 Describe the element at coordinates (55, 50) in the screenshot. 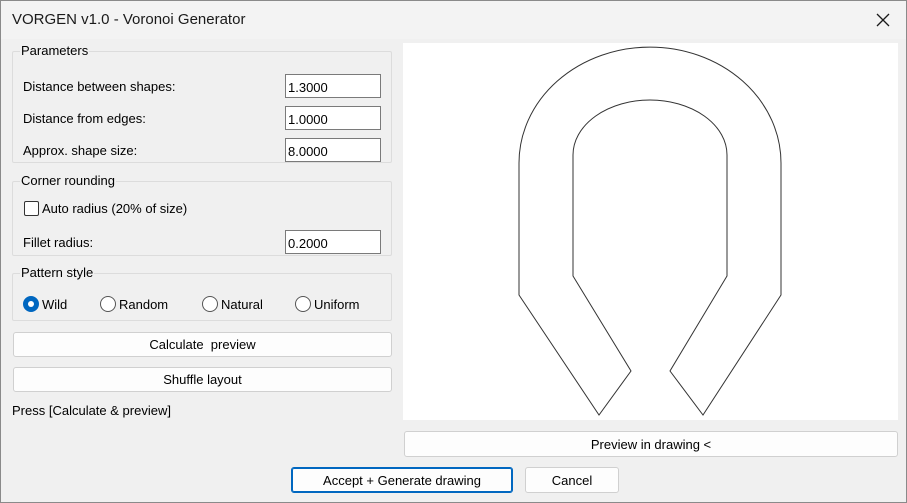

I see `parameters-group-label: Parameters` at that location.